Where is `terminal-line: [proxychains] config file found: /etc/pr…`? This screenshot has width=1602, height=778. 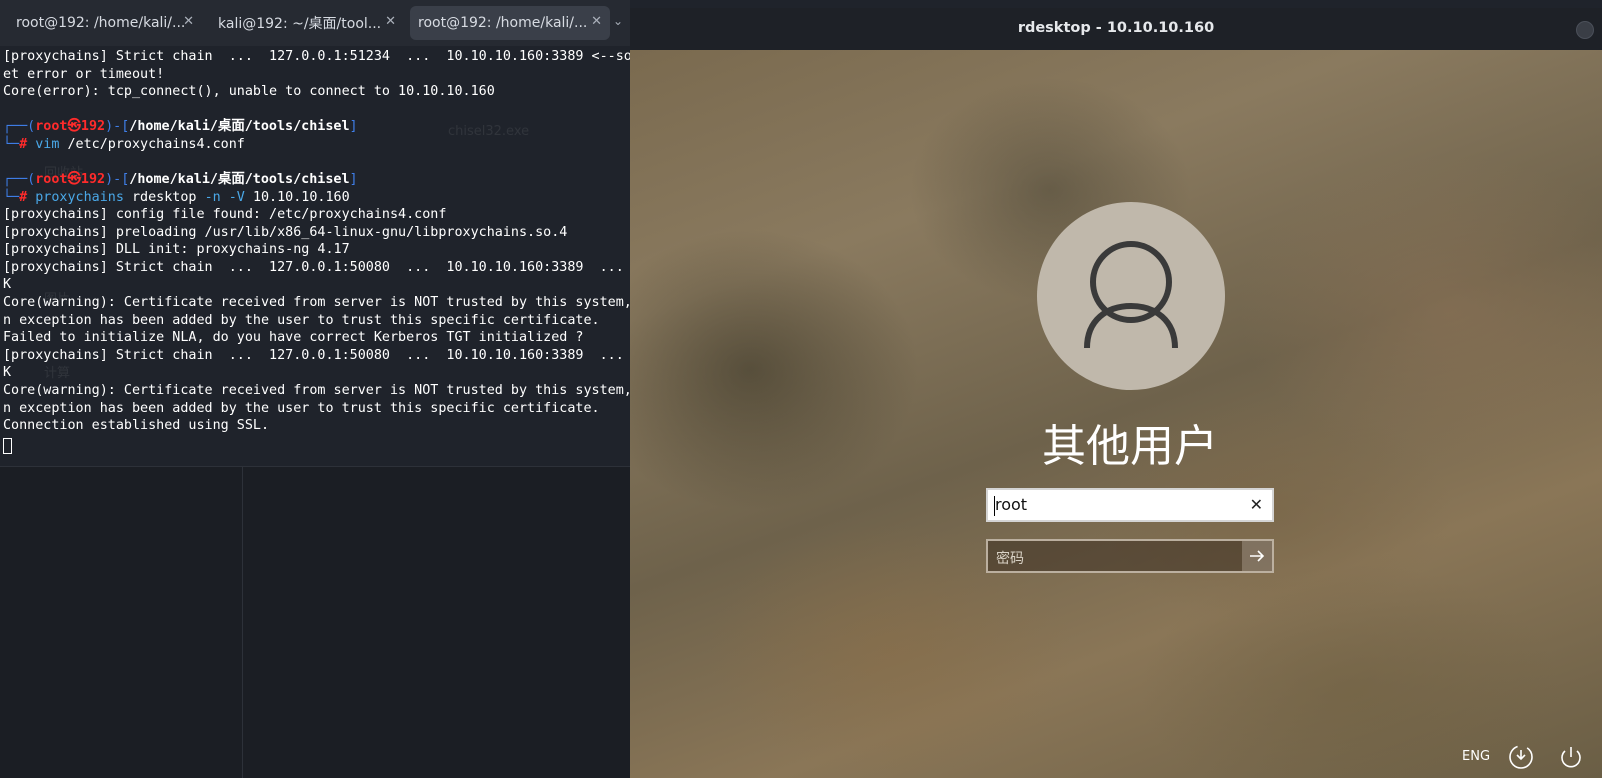 terminal-line: [proxychains] config file found: /etc/pr… is located at coordinates (225, 214).